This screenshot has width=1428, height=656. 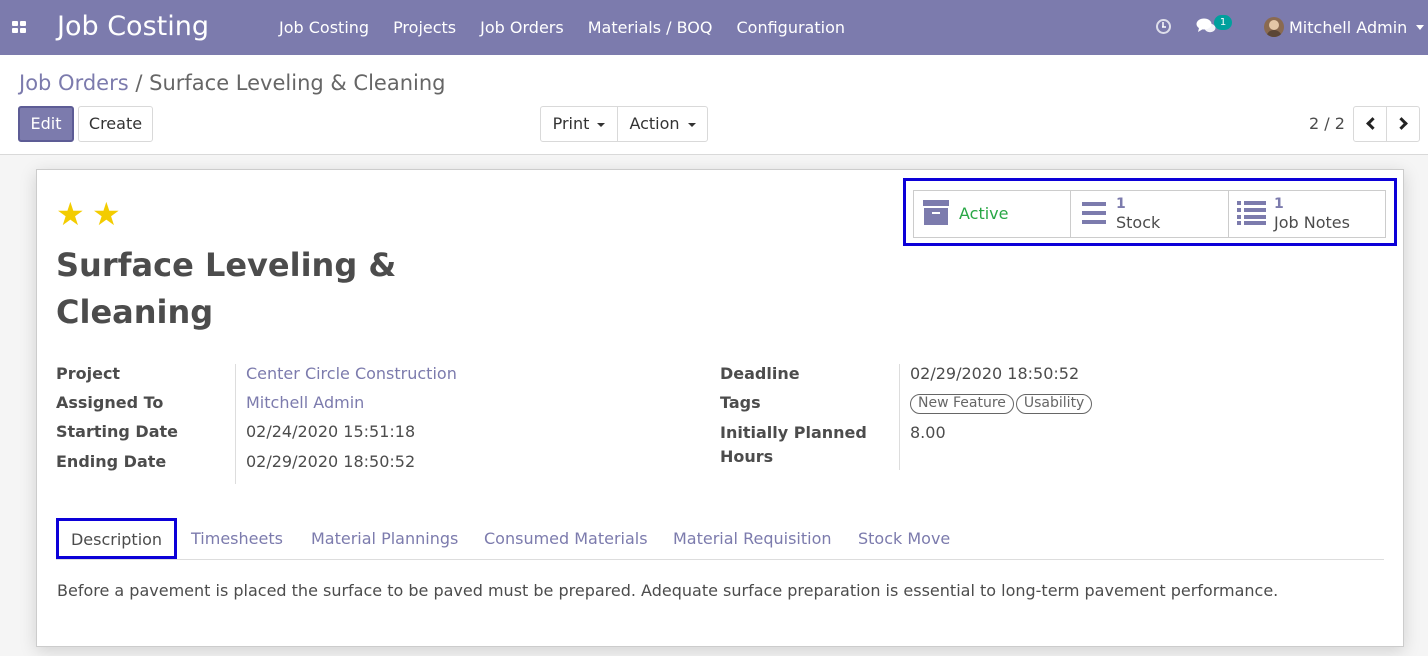 I want to click on bars-icon, so click(x=1094, y=213).